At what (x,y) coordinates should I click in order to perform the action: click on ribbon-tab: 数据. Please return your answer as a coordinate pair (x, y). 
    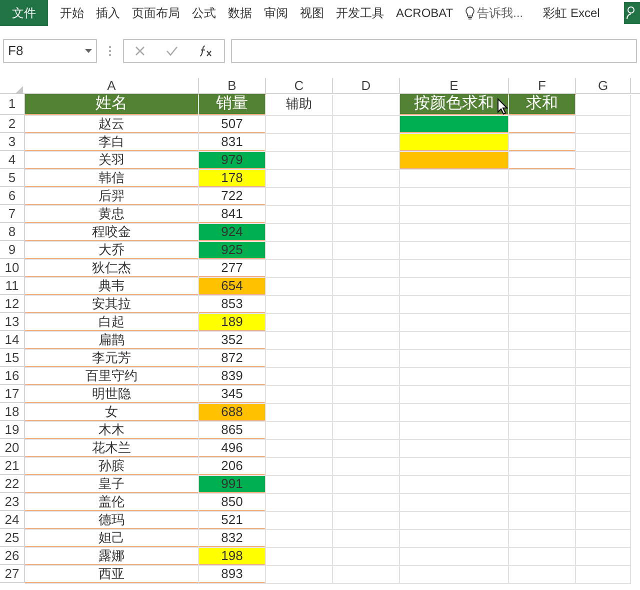
    Looking at the image, I should click on (240, 13).